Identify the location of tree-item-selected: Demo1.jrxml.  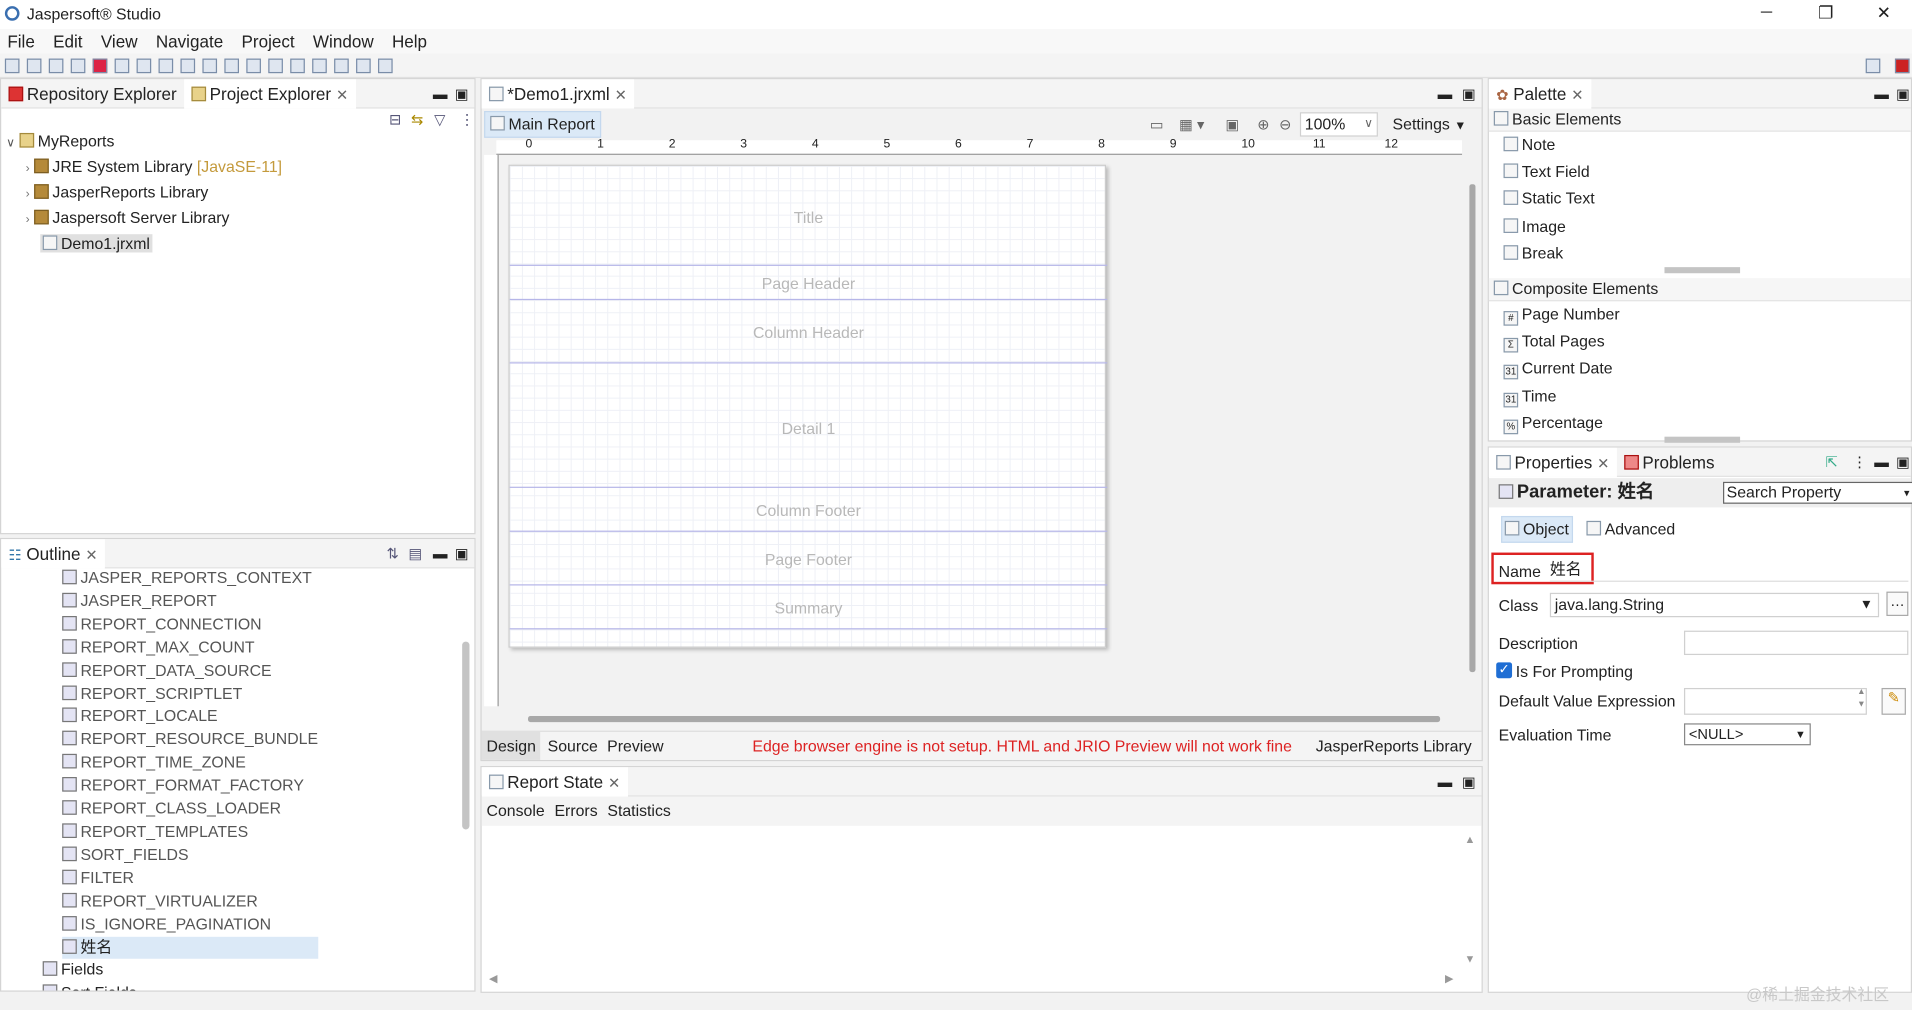
(144, 244).